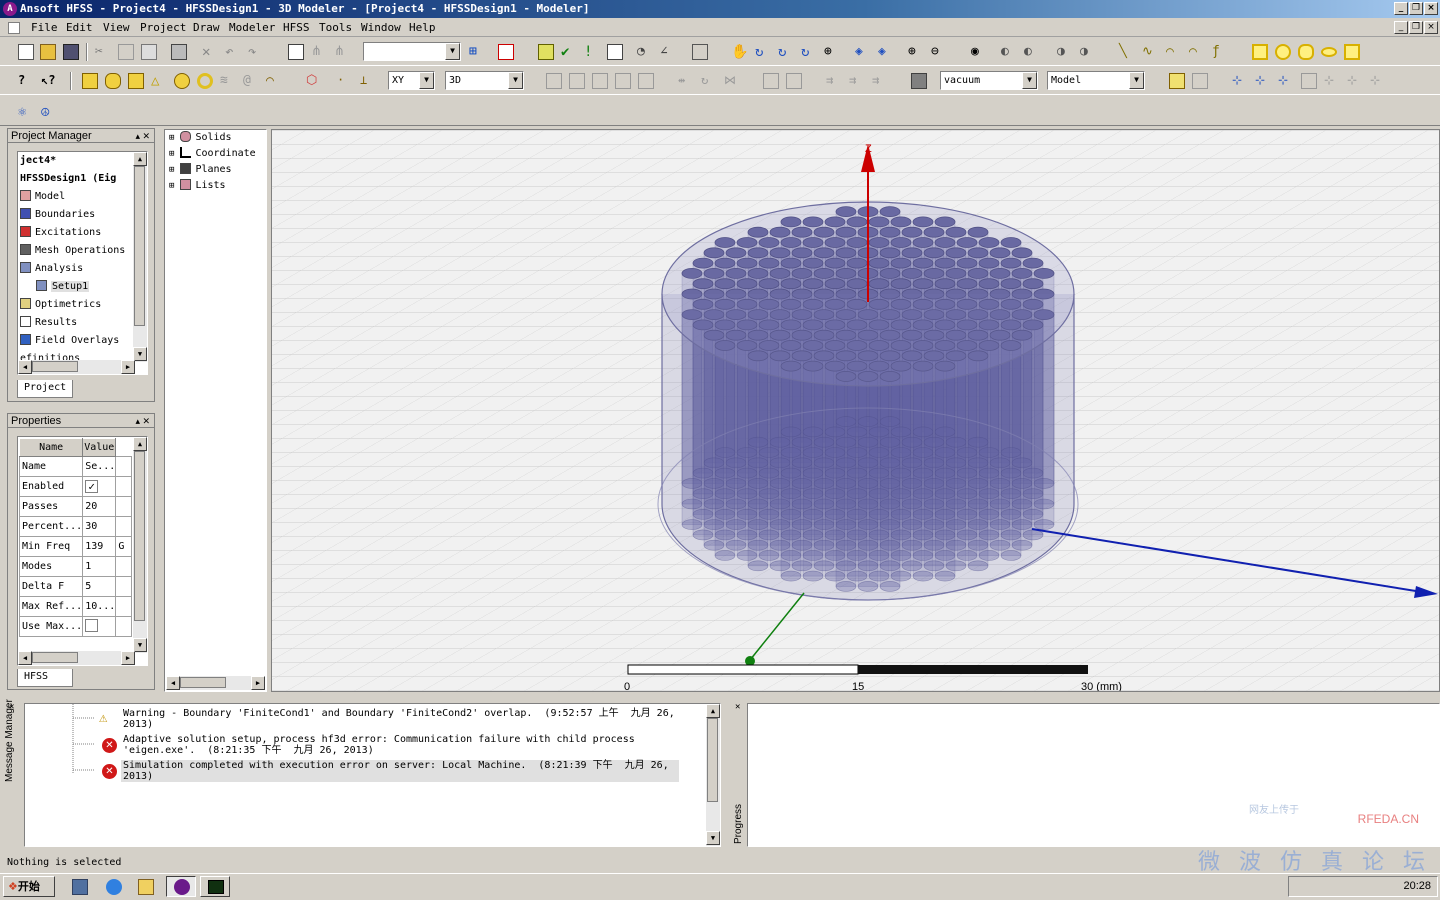  Describe the element at coordinates (99, 566) in the screenshot. I see `prop-modes-value: 1` at that location.